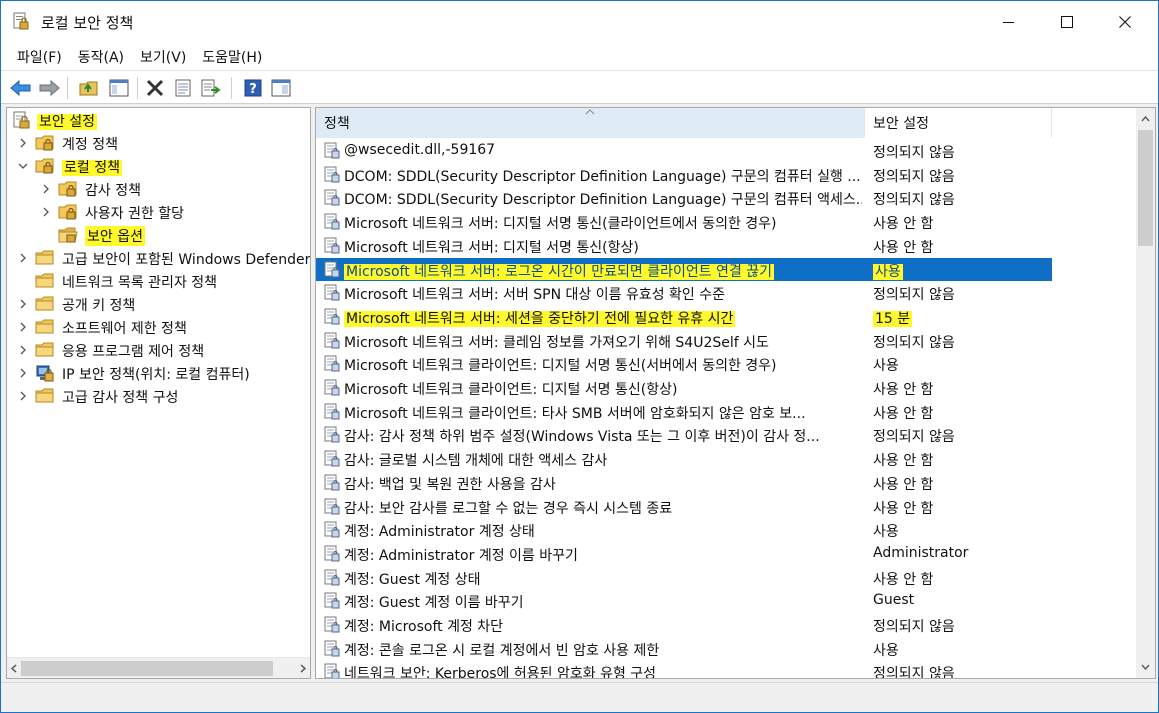 The height and width of the screenshot is (713, 1159). Describe the element at coordinates (158, 235) in the screenshot. I see `tree-item: 보안 옵션` at that location.